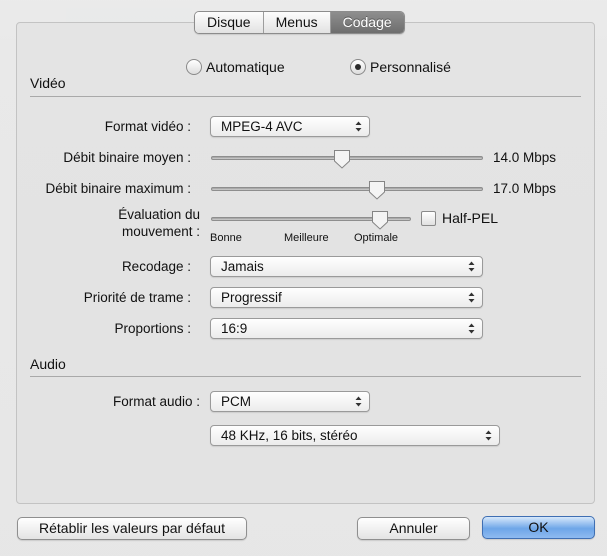 The height and width of the screenshot is (556, 607). I want to click on audio-format-popup: PCM, so click(290, 401).